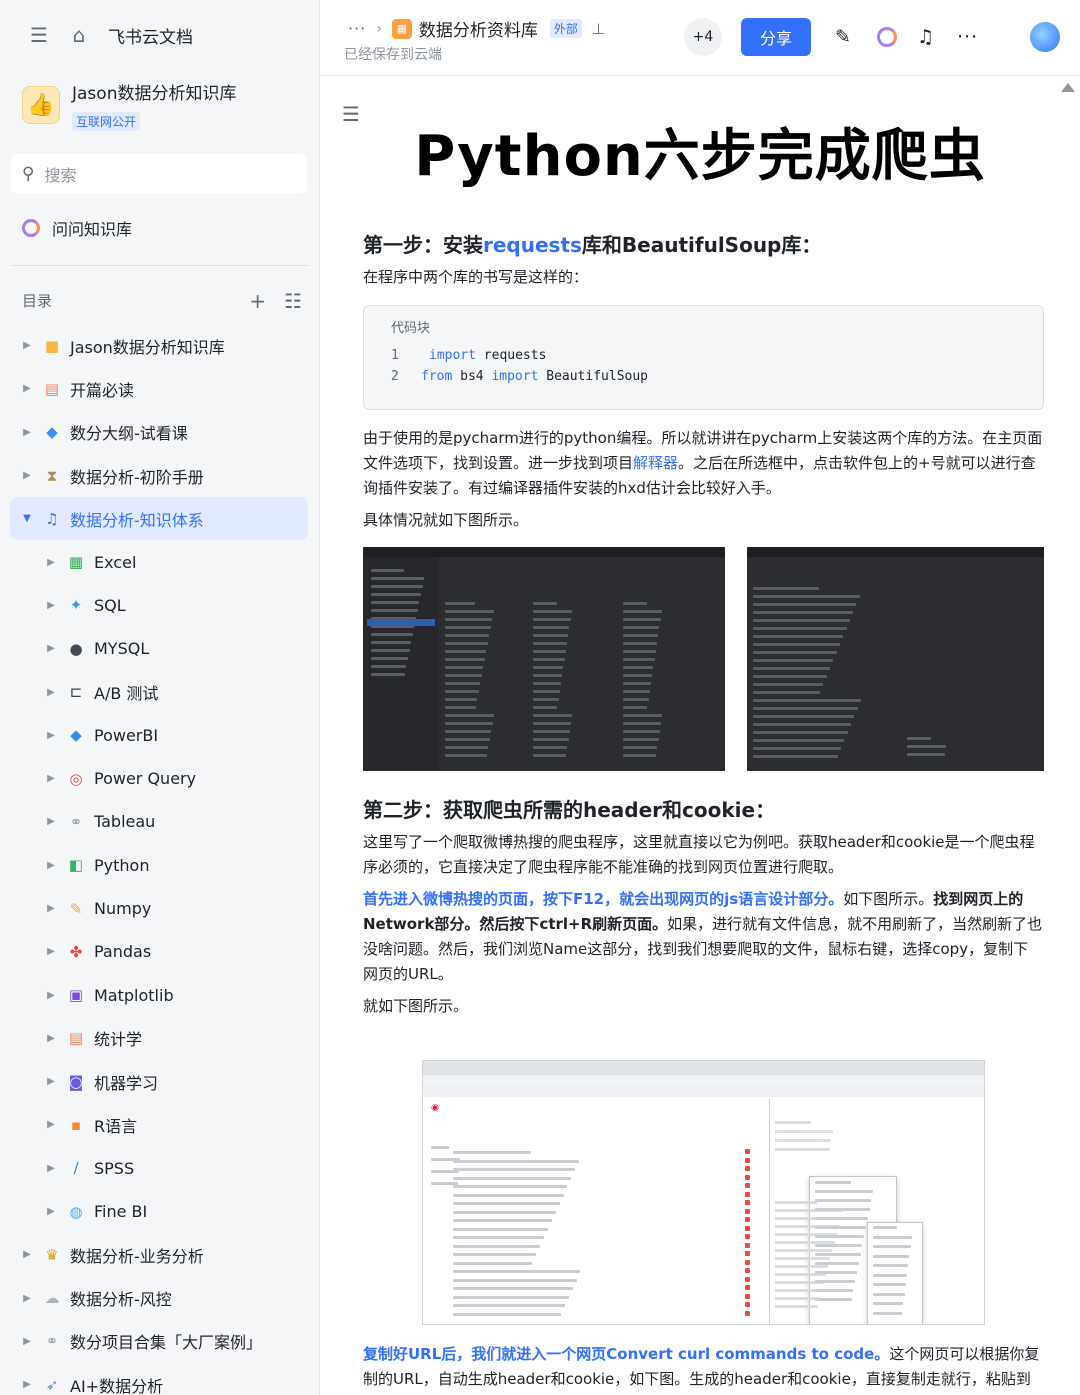 This screenshot has width=1080, height=1395. Describe the element at coordinates (925, 37) in the screenshot. I see `bell-icon: ♫` at that location.